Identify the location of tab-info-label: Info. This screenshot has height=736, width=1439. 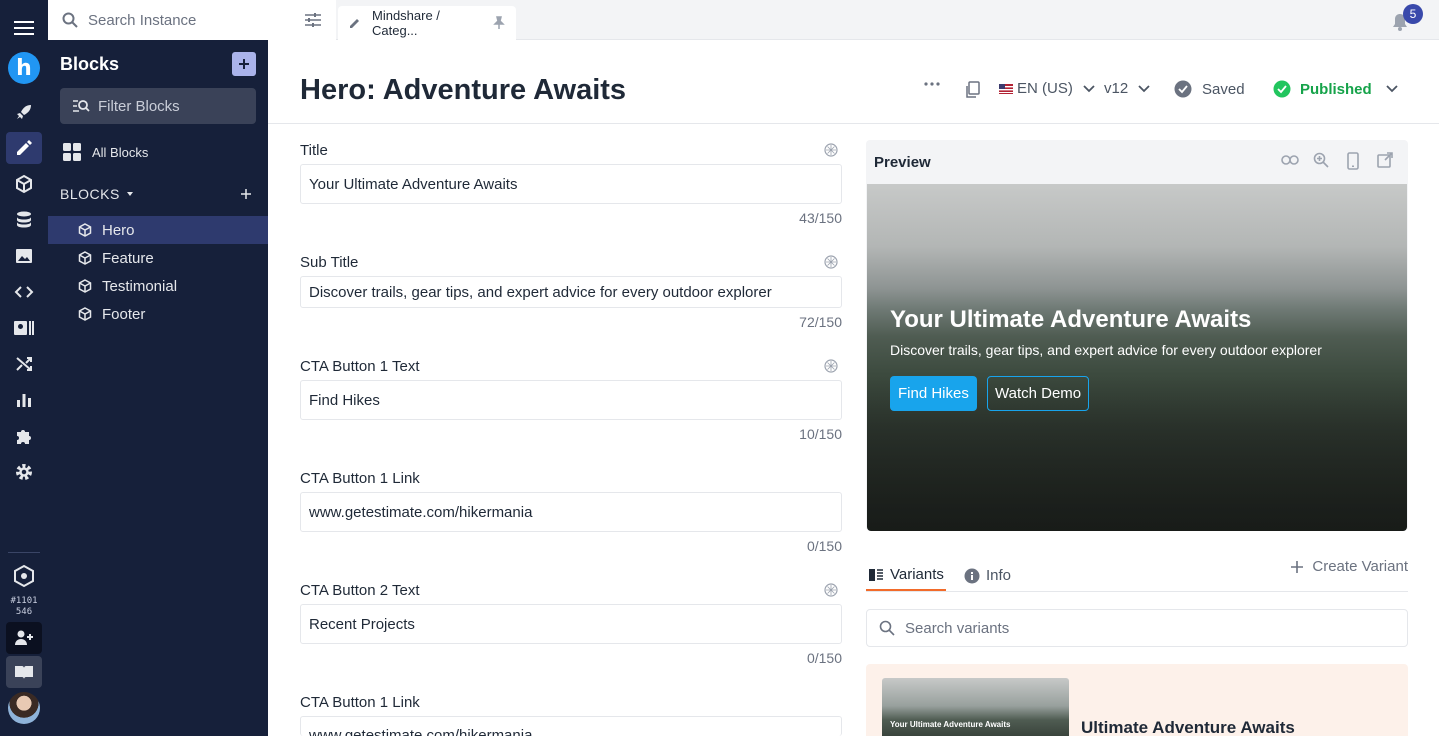
(999, 575).